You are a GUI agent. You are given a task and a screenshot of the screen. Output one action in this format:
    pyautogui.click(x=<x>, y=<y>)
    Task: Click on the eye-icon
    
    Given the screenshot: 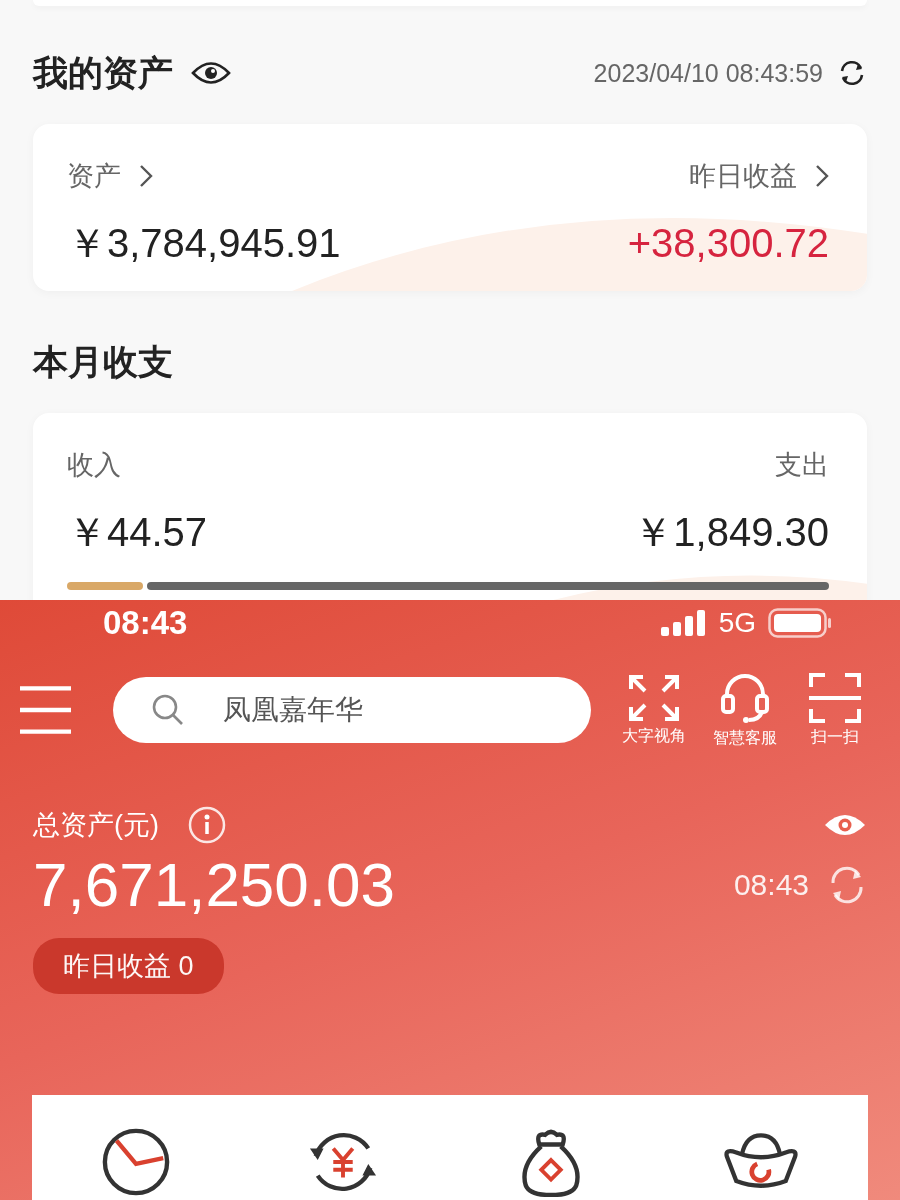 What is the action you would take?
    pyautogui.click(x=211, y=73)
    